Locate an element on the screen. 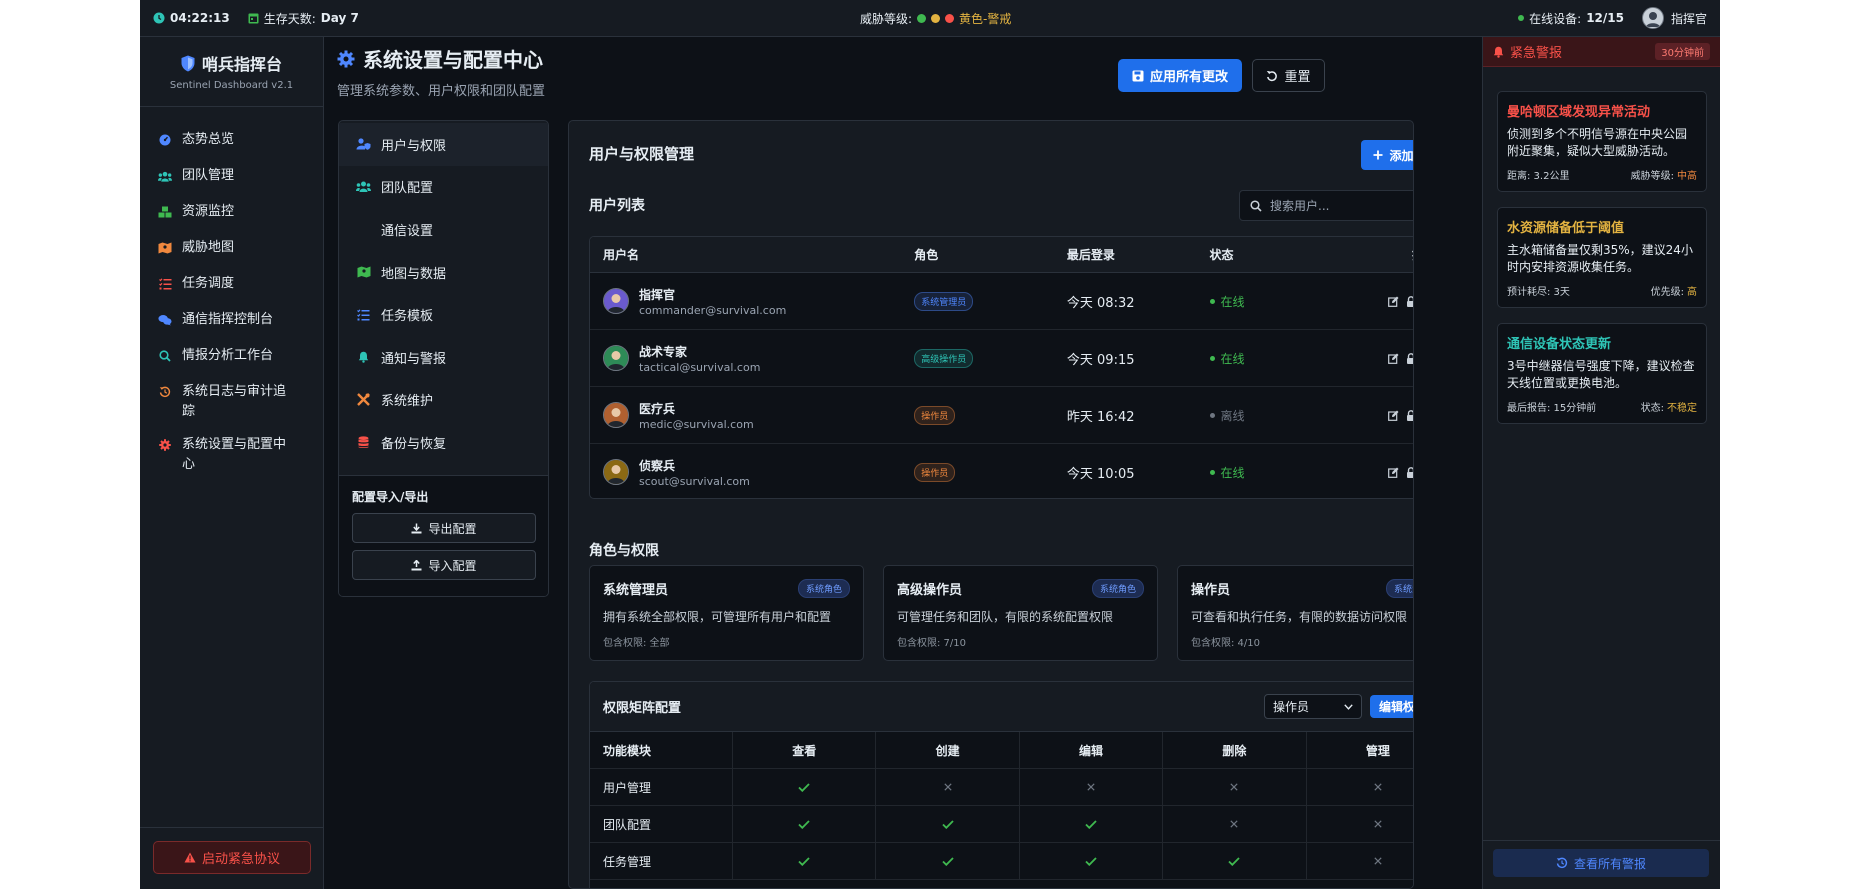 The width and height of the screenshot is (1860, 889). settings-item-3: 地图与数据 is located at coordinates (443, 272).